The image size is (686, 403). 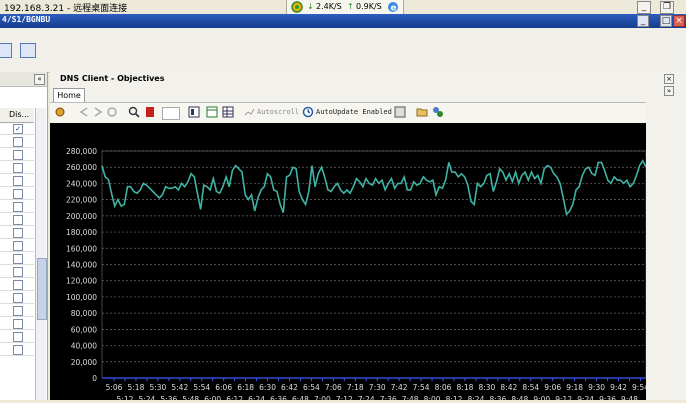 I want to click on y-tick-label: 220,000, so click(x=81, y=200).